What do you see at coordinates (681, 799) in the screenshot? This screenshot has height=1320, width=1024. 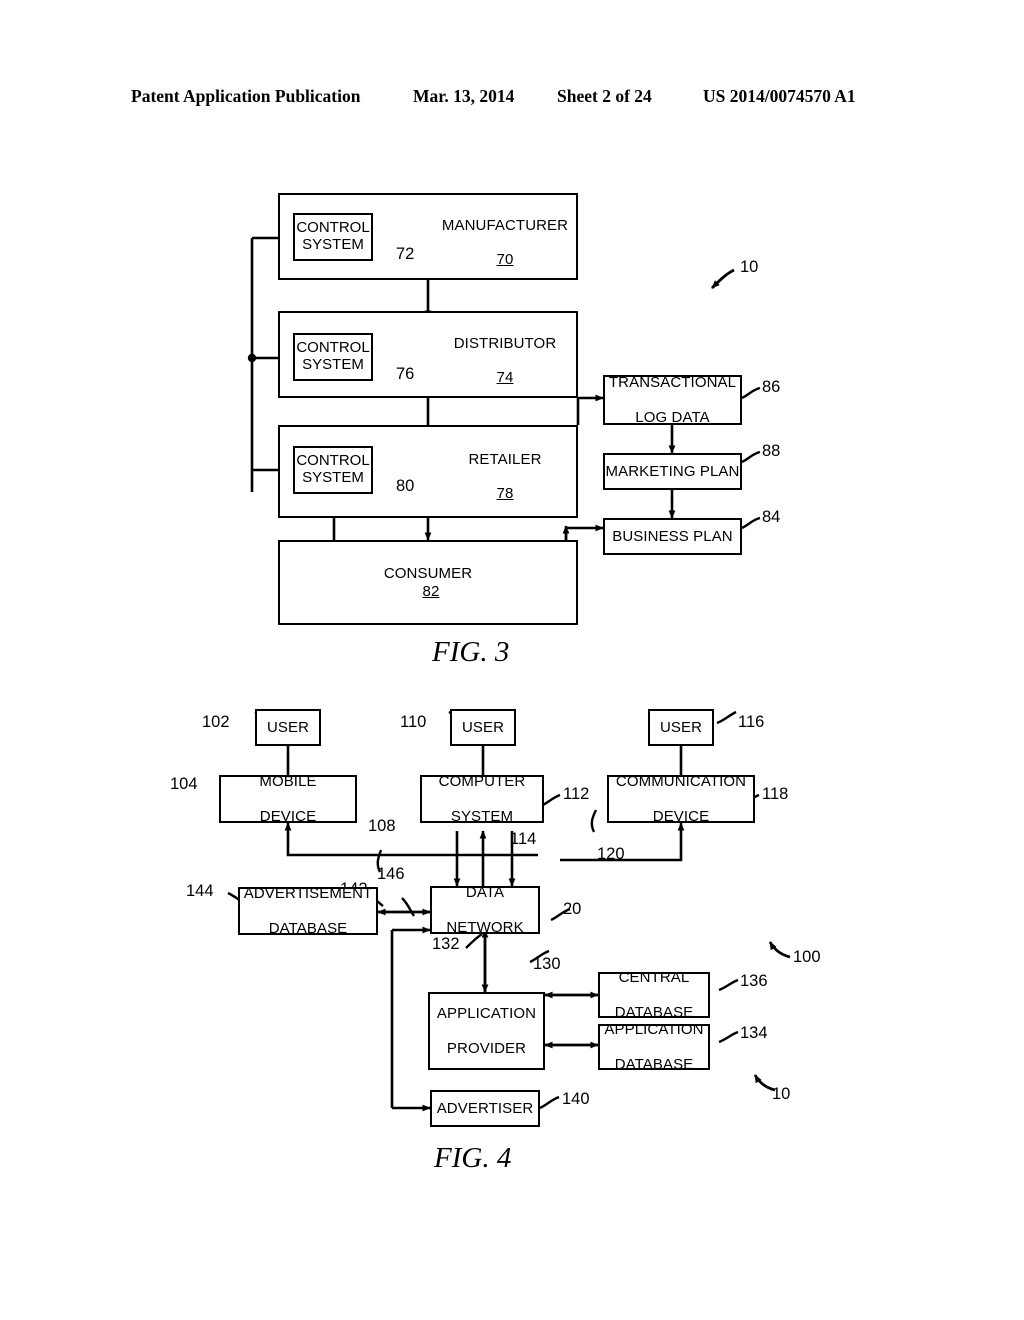 I see `node-communication-device: COMMUNICATION DEVICE` at bounding box center [681, 799].